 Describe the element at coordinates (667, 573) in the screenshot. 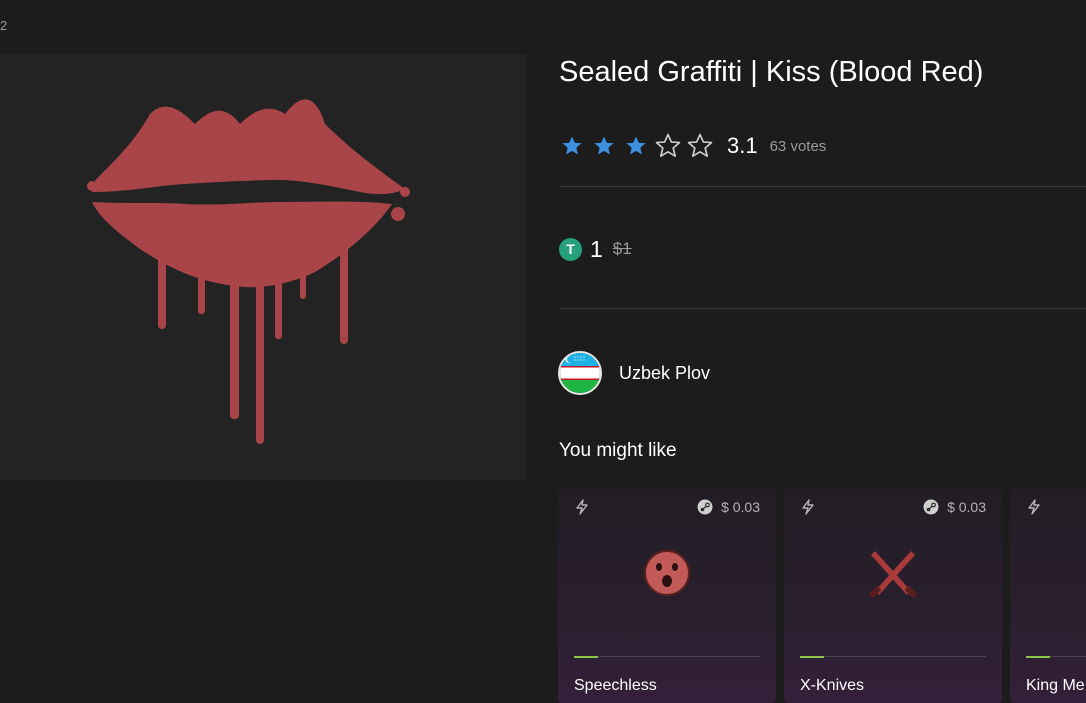

I see `speechless-graffiti-icon` at that location.